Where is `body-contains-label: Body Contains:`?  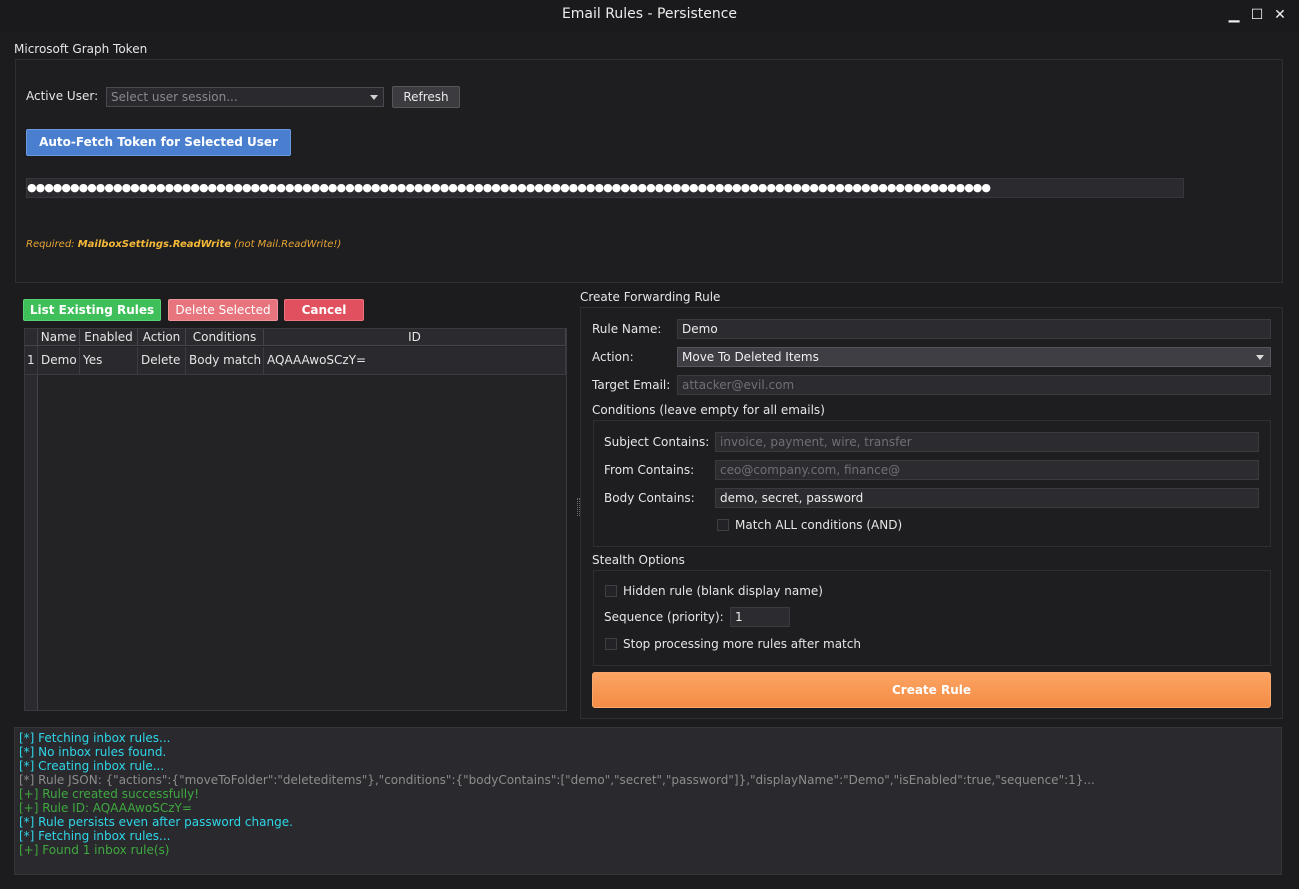
body-contains-label: Body Contains: is located at coordinates (649, 498).